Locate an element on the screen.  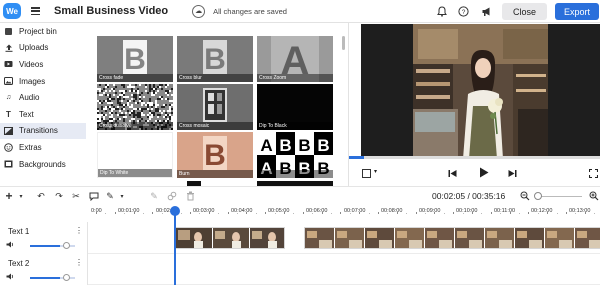
transition-label is located at coordinates (295, 174).